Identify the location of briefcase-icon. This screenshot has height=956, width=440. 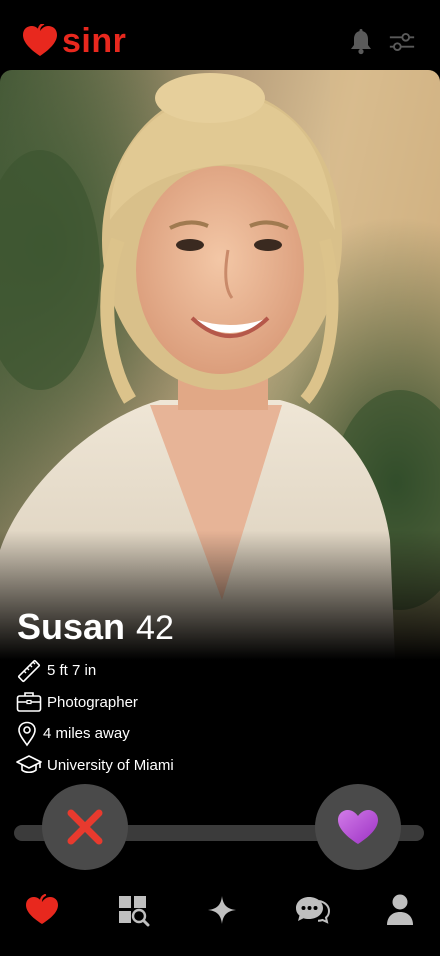
(29, 702).